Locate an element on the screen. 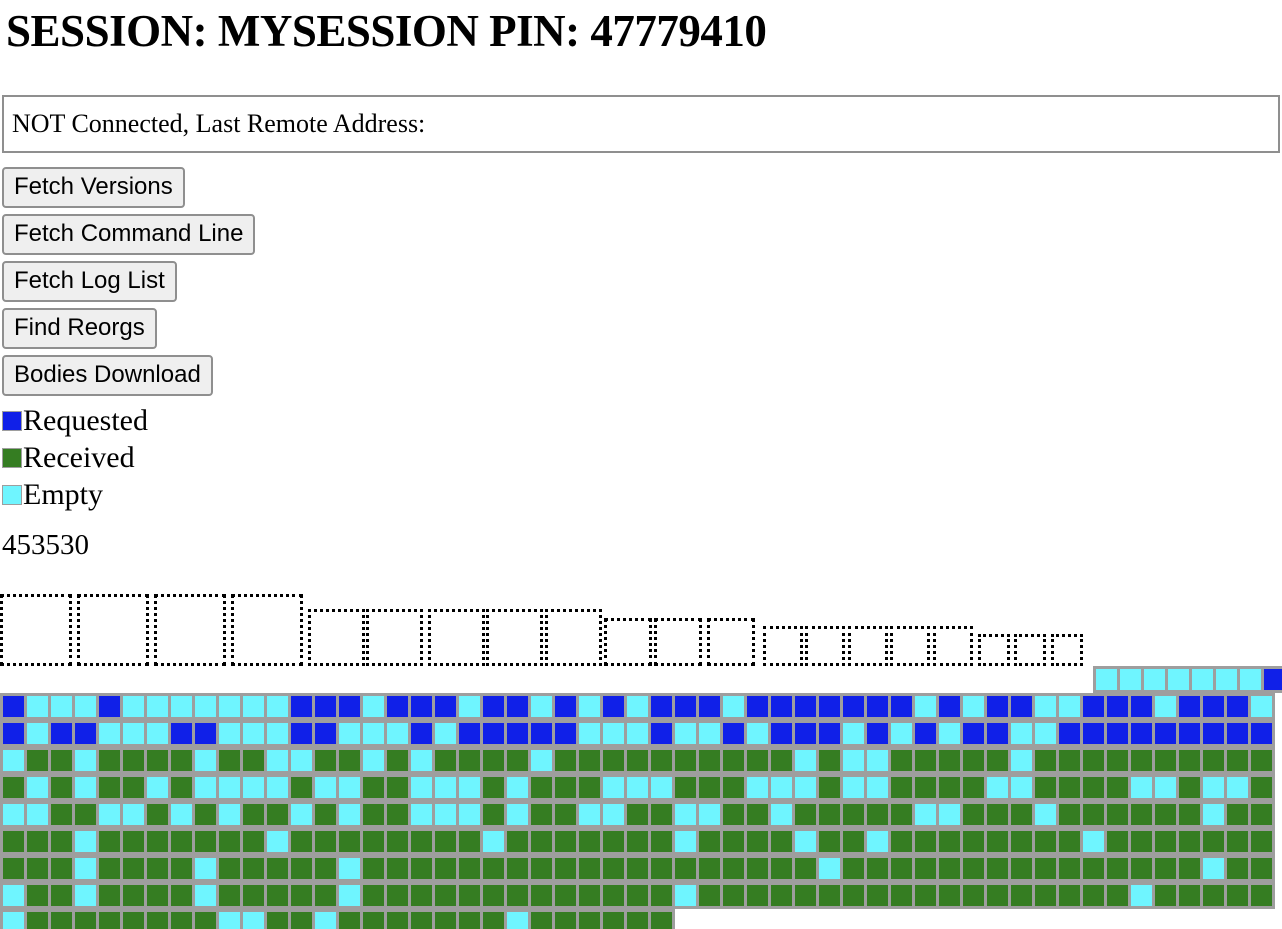  fetch-versions-button: Fetch Versions is located at coordinates (93, 188).